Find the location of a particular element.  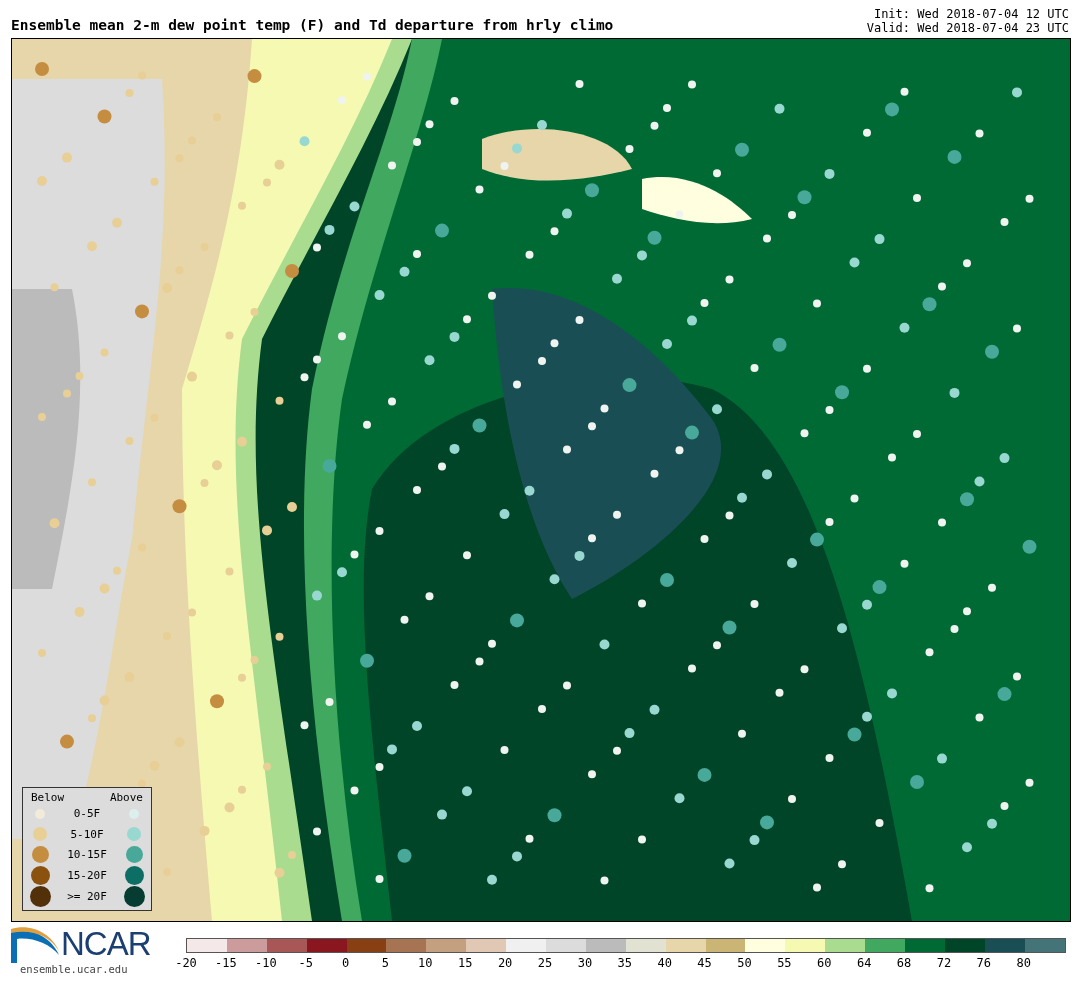

colorbar-tick-label: -15 is located at coordinates (226, 963).